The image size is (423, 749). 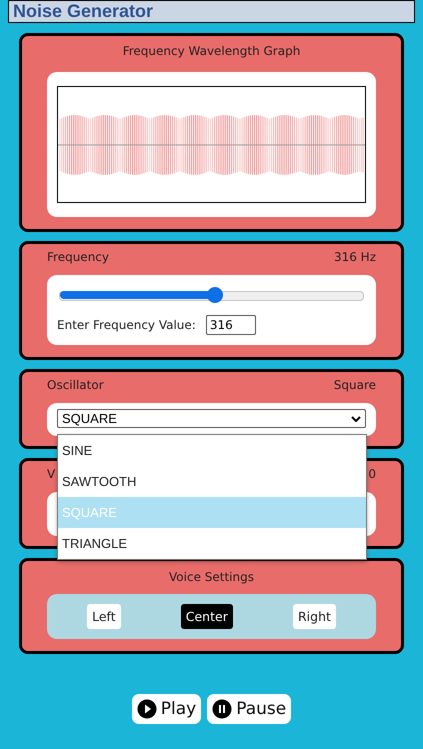 What do you see at coordinates (212, 450) in the screenshot?
I see `dropdown-option: SINE` at bounding box center [212, 450].